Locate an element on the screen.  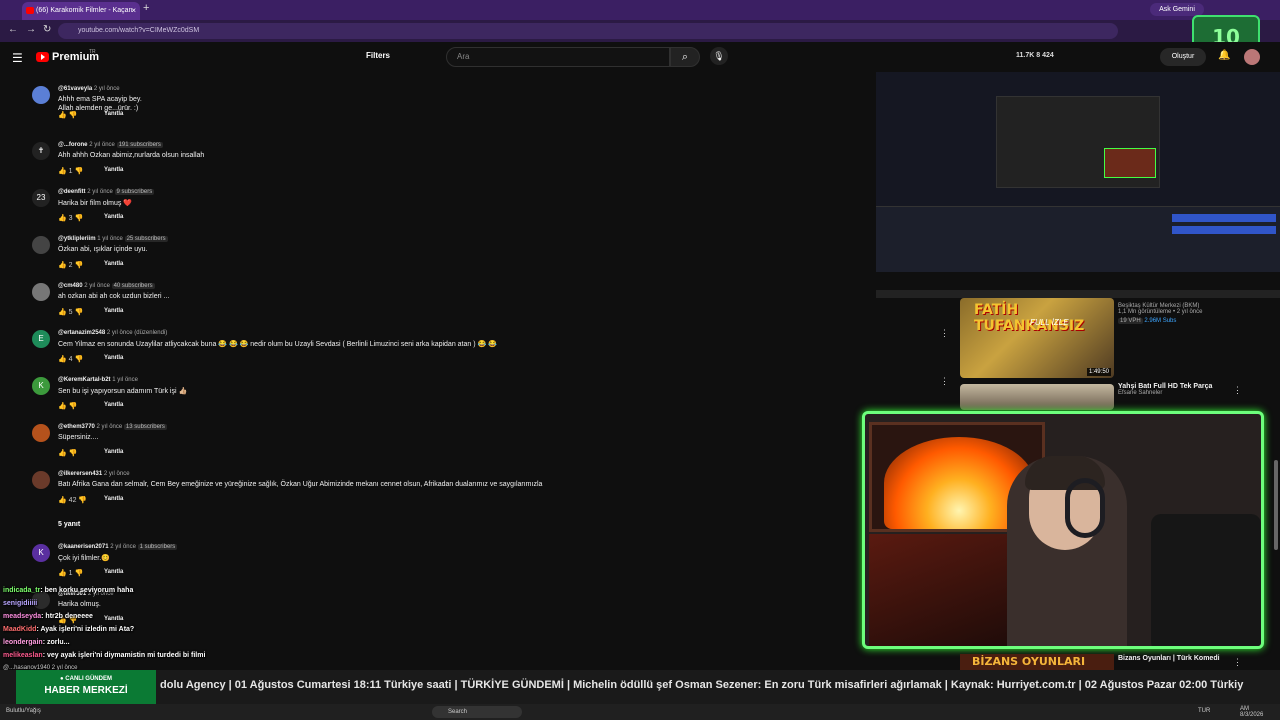
avatar: E is located at coordinates (41, 339).